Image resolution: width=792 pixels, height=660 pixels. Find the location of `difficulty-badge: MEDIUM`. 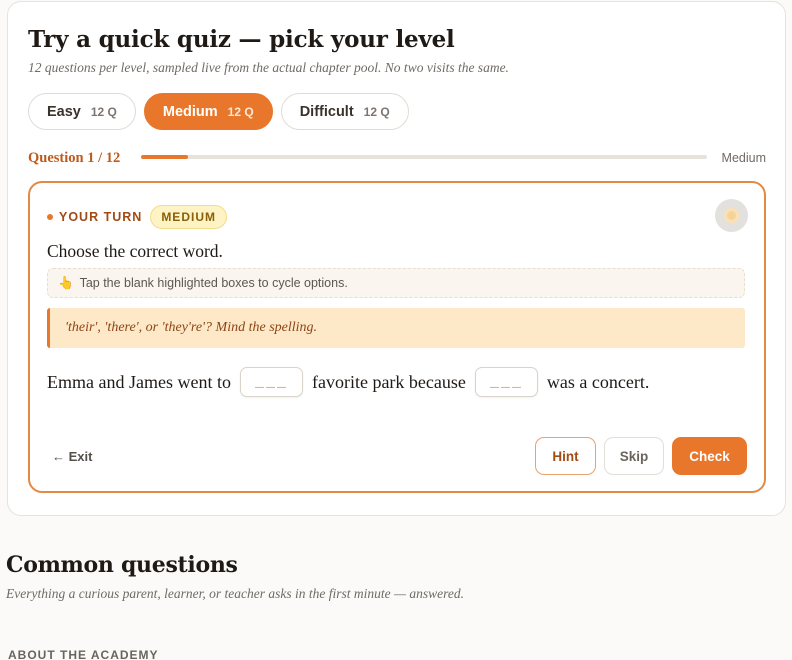

difficulty-badge: MEDIUM is located at coordinates (188, 217).